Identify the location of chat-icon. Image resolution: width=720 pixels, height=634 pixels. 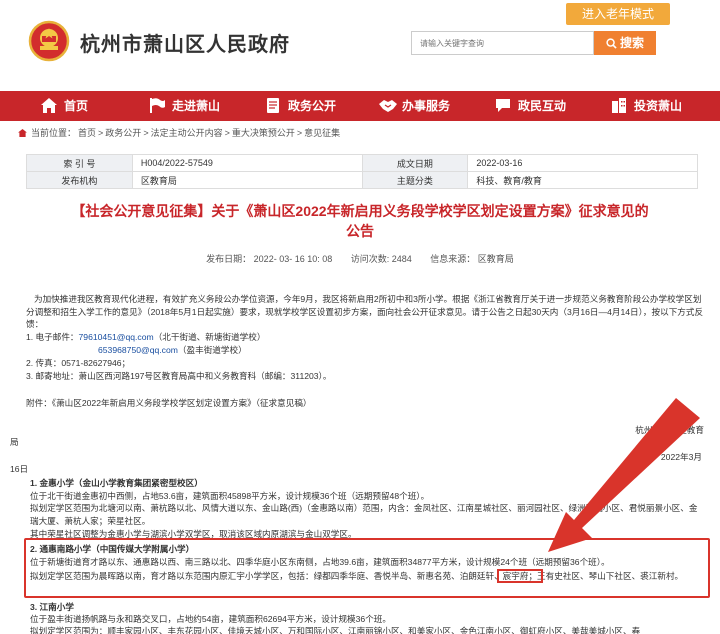
(503, 105).